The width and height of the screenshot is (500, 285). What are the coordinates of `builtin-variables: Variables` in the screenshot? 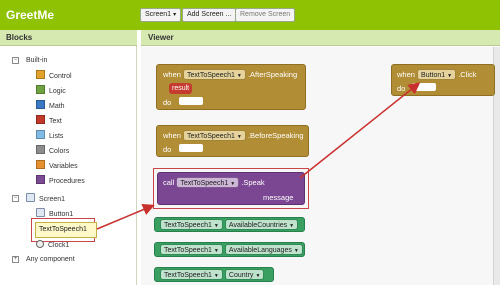 It's located at (57, 166).